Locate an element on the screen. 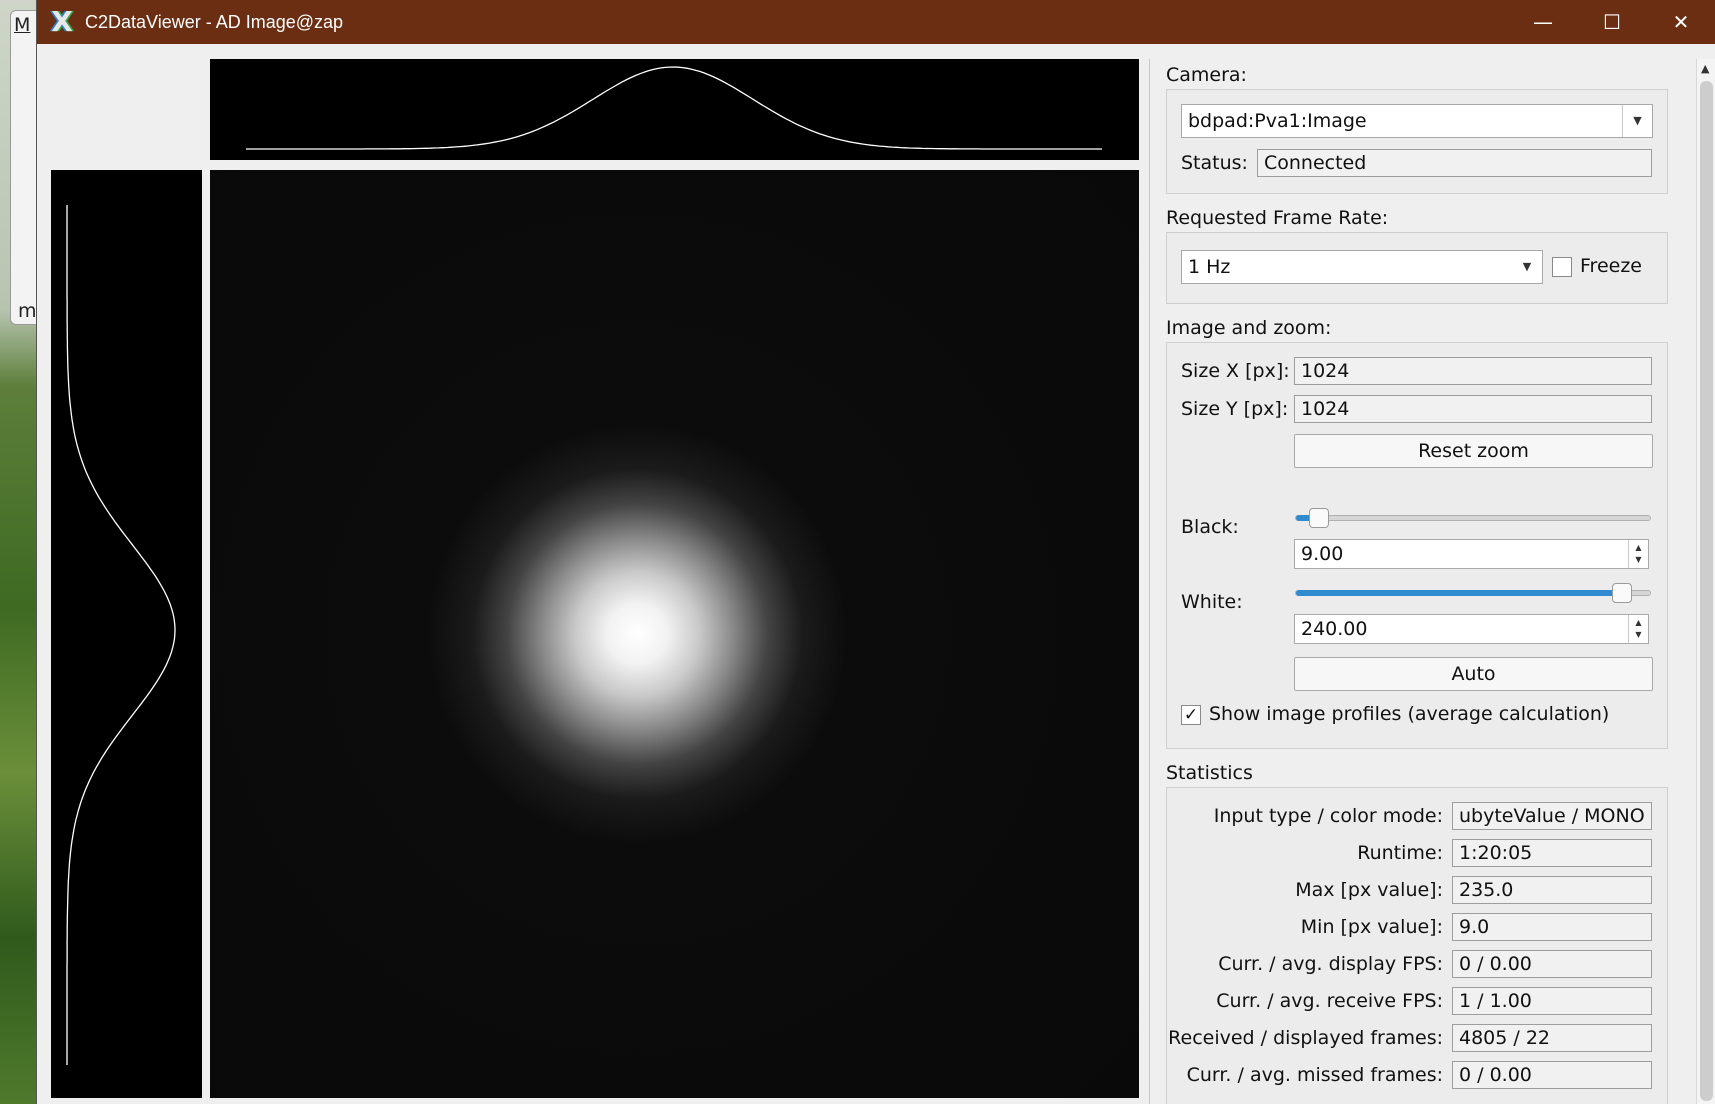  background-window-text: m is located at coordinates (27, 311).